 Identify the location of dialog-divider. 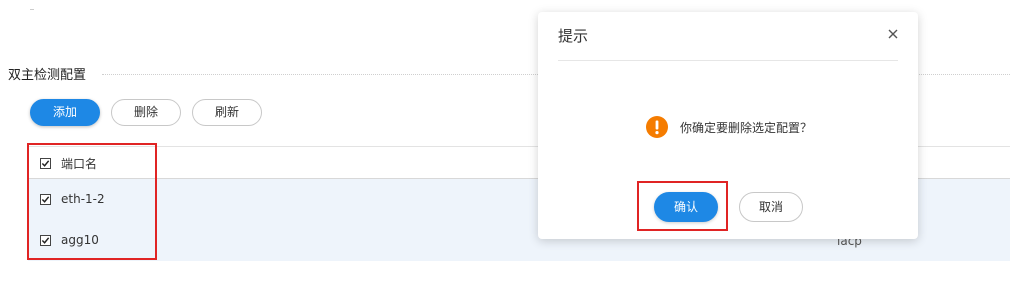
(728, 60).